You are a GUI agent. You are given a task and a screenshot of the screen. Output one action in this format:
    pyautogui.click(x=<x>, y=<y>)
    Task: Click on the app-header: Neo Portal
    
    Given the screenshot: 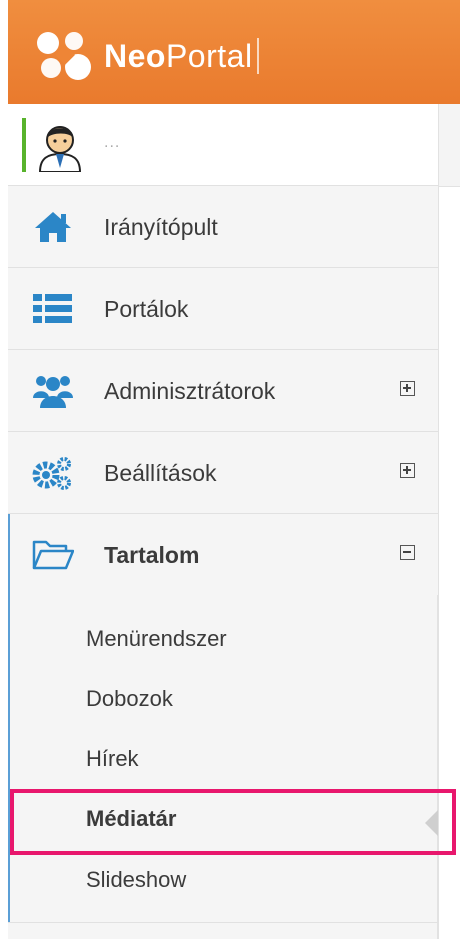 What is the action you would take?
    pyautogui.click(x=234, y=52)
    